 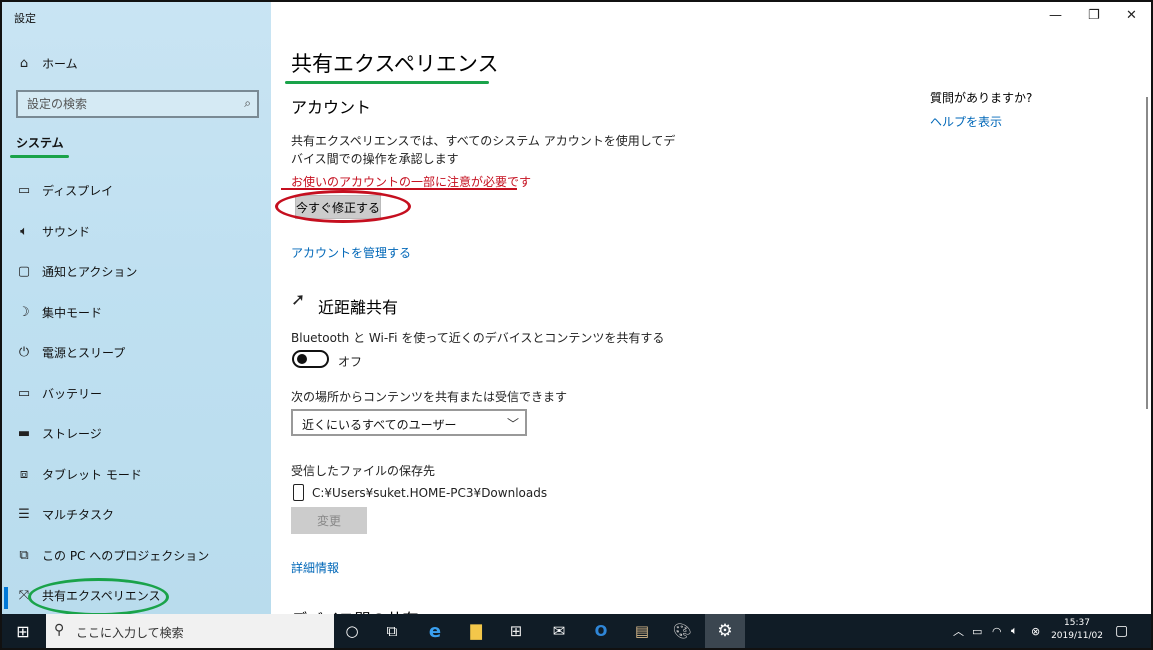 I want to click on windows-start-icon: ⊞, so click(x=23, y=631).